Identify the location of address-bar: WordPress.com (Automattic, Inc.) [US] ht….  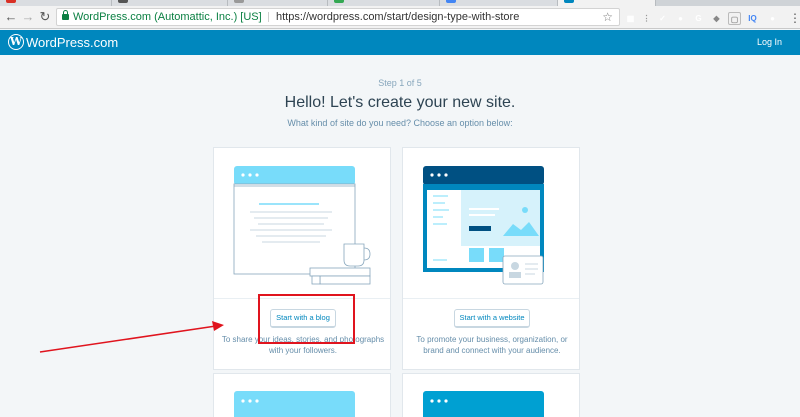
(338, 17).